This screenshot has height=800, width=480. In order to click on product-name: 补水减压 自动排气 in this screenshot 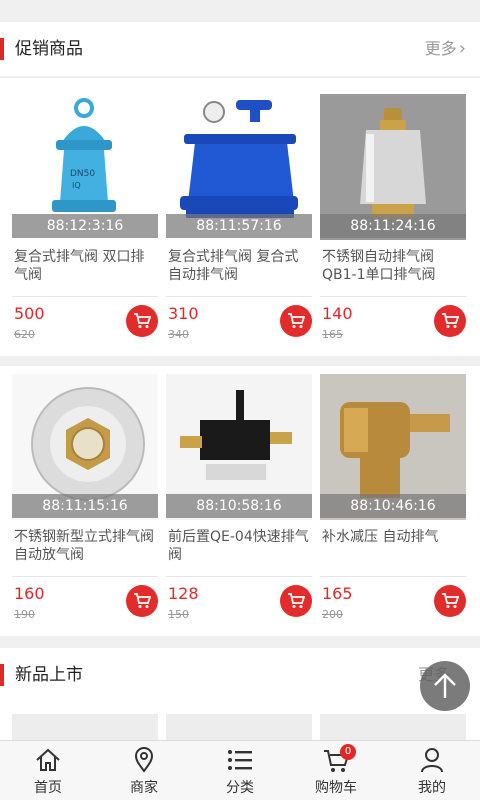, I will do `click(394, 547)`.